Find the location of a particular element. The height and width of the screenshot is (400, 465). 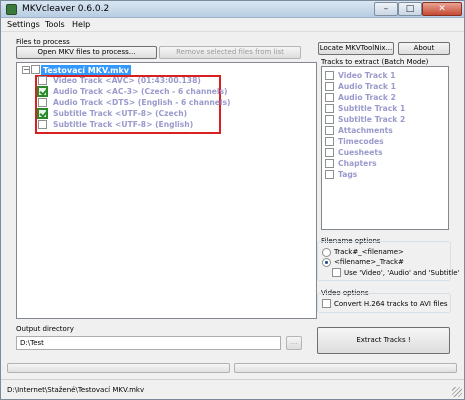

about-button: About is located at coordinates (424, 48).